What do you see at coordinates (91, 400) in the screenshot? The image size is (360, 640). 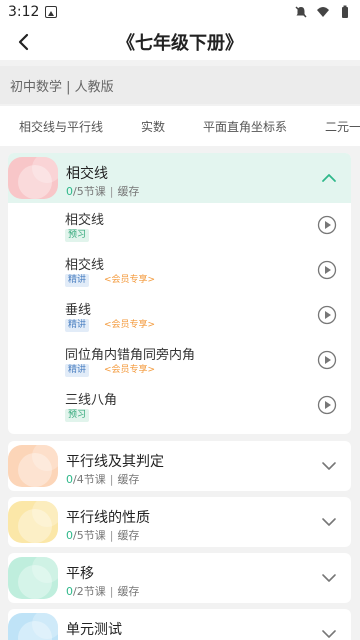 I see `lesson-title: 三线八角` at bounding box center [91, 400].